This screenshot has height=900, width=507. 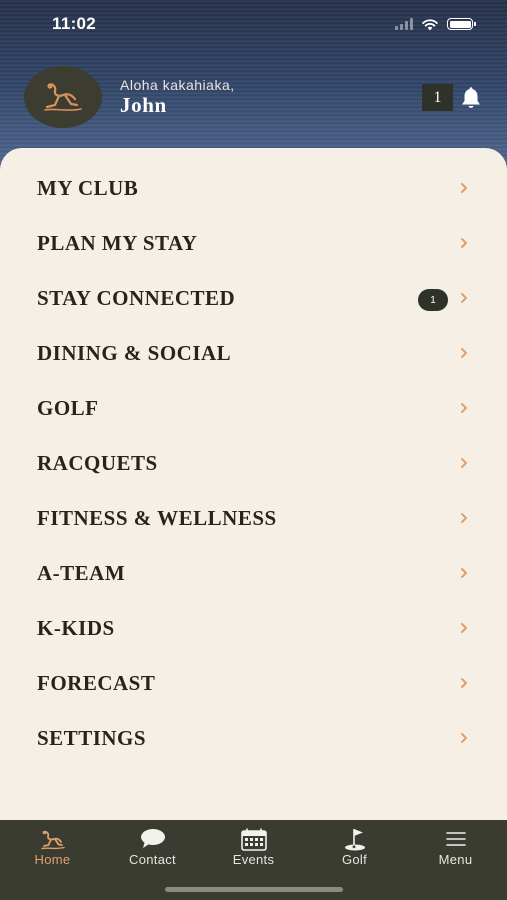 What do you see at coordinates (253, 739) in the screenshot?
I see `menu-item-settings: SETTINGS` at bounding box center [253, 739].